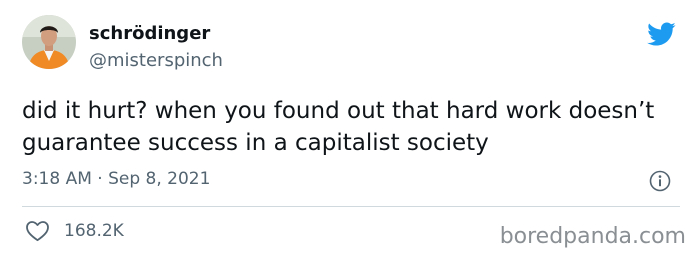  What do you see at coordinates (156, 61) in the screenshot?
I see `author-handle: @misterspinch` at bounding box center [156, 61].